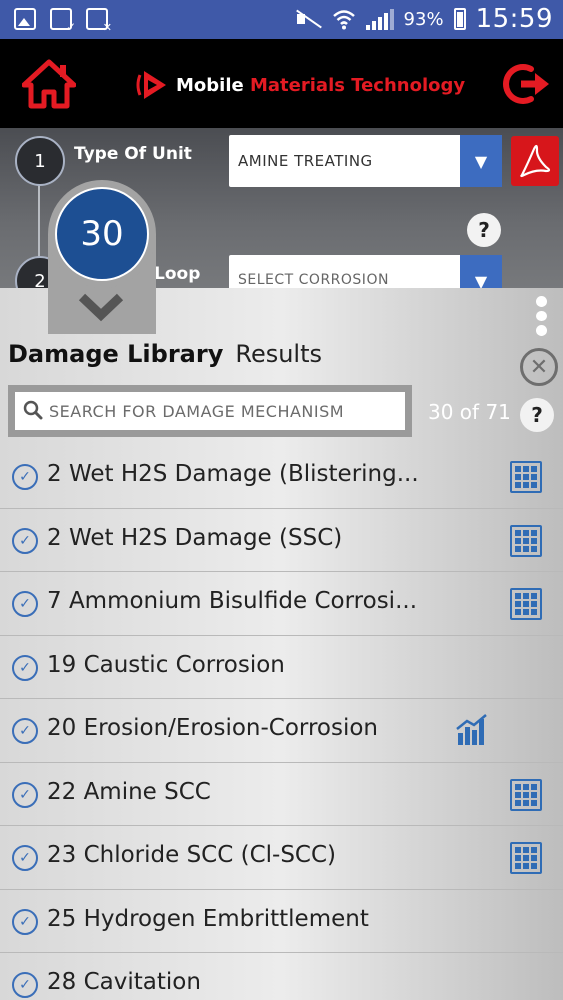 This screenshot has height=1000, width=563. Describe the element at coordinates (101, 308) in the screenshot. I see `chevron-down-icon` at that location.